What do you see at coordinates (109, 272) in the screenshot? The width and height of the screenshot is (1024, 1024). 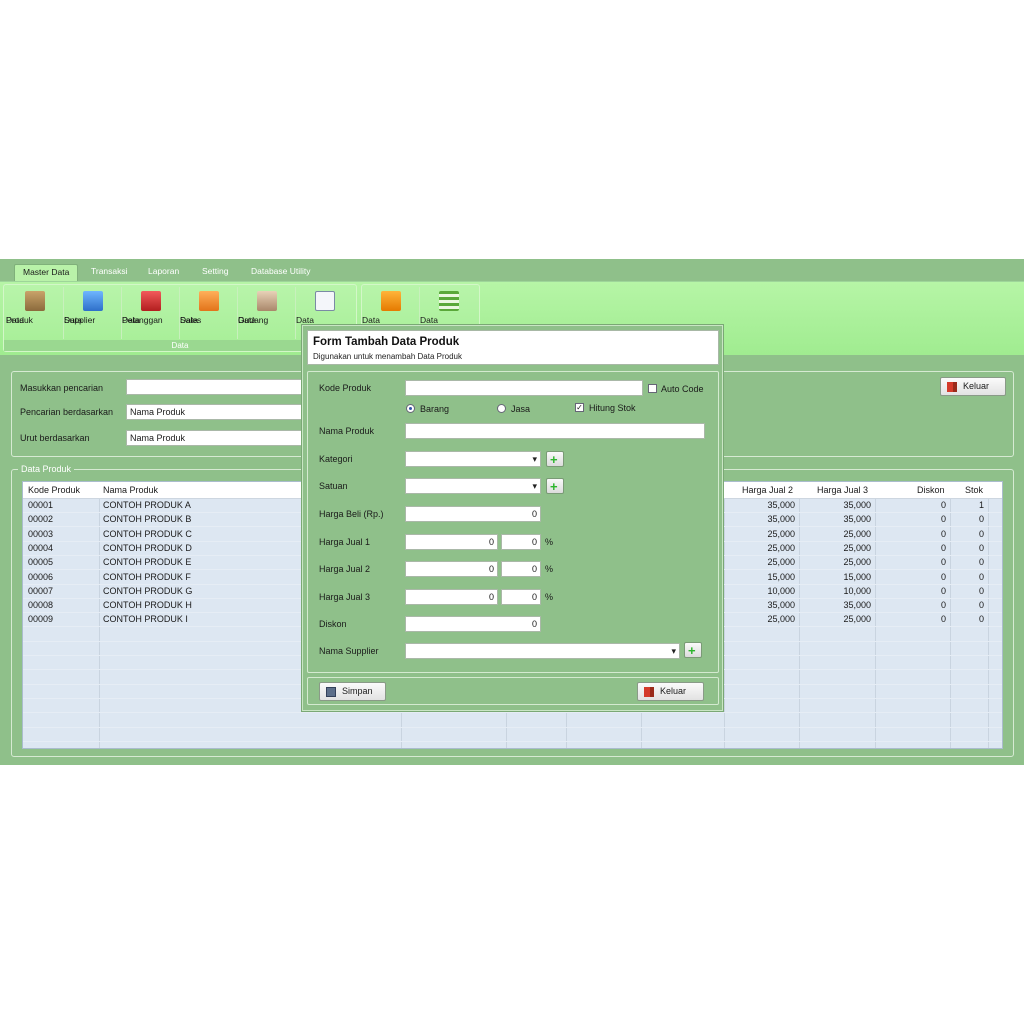 I see `tab-transaksi: Transaksi` at bounding box center [109, 272].